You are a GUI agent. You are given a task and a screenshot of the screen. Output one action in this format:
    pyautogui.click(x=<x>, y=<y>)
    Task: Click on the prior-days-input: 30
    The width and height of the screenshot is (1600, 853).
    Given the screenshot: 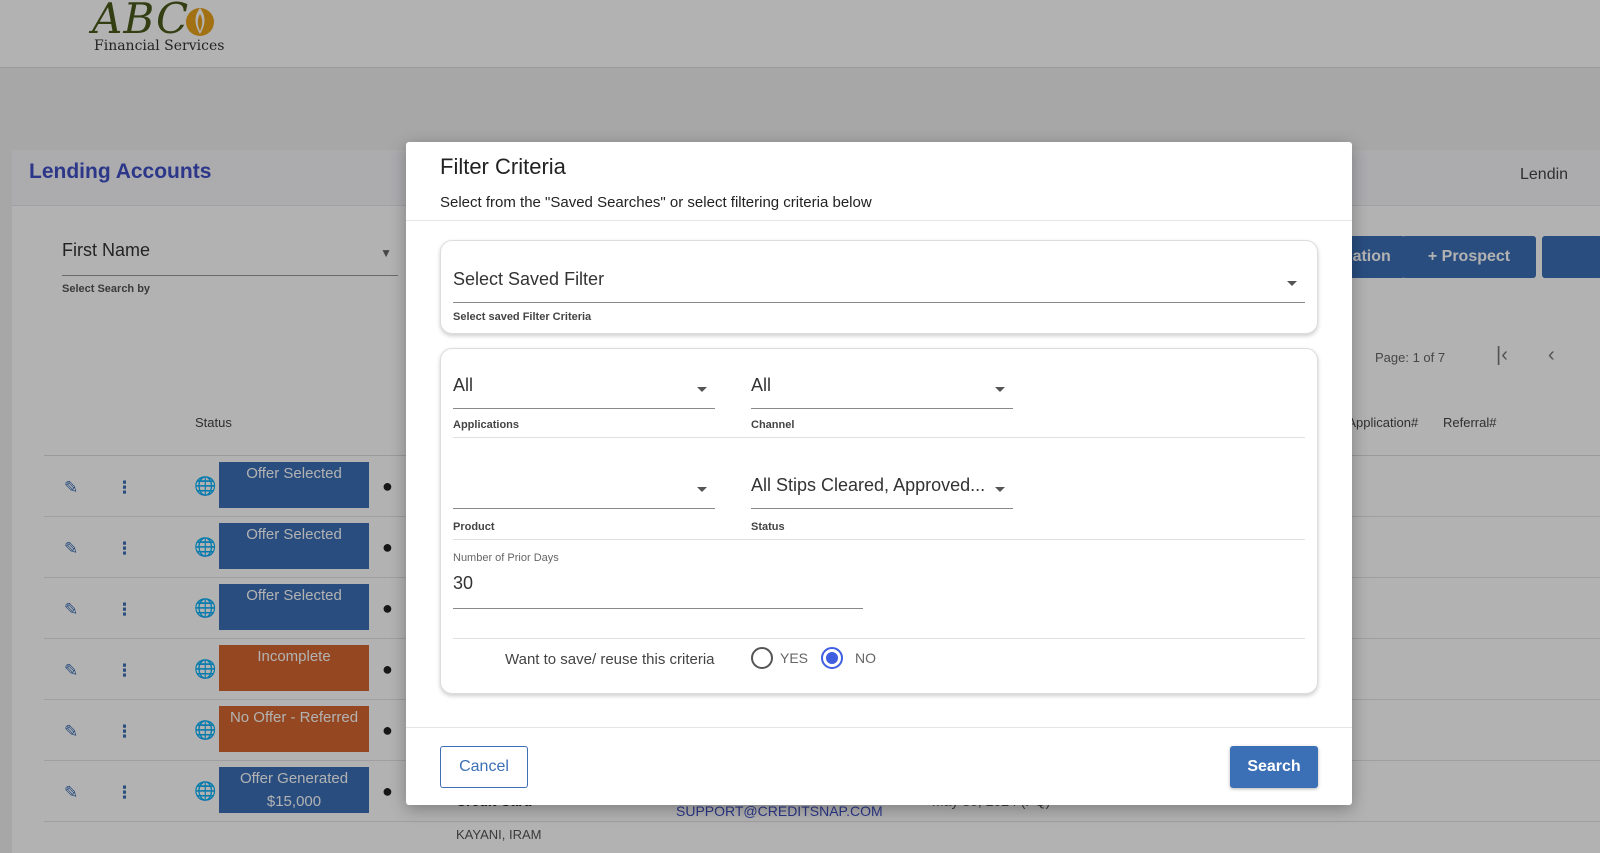 What is the action you would take?
    pyautogui.click(x=658, y=587)
    